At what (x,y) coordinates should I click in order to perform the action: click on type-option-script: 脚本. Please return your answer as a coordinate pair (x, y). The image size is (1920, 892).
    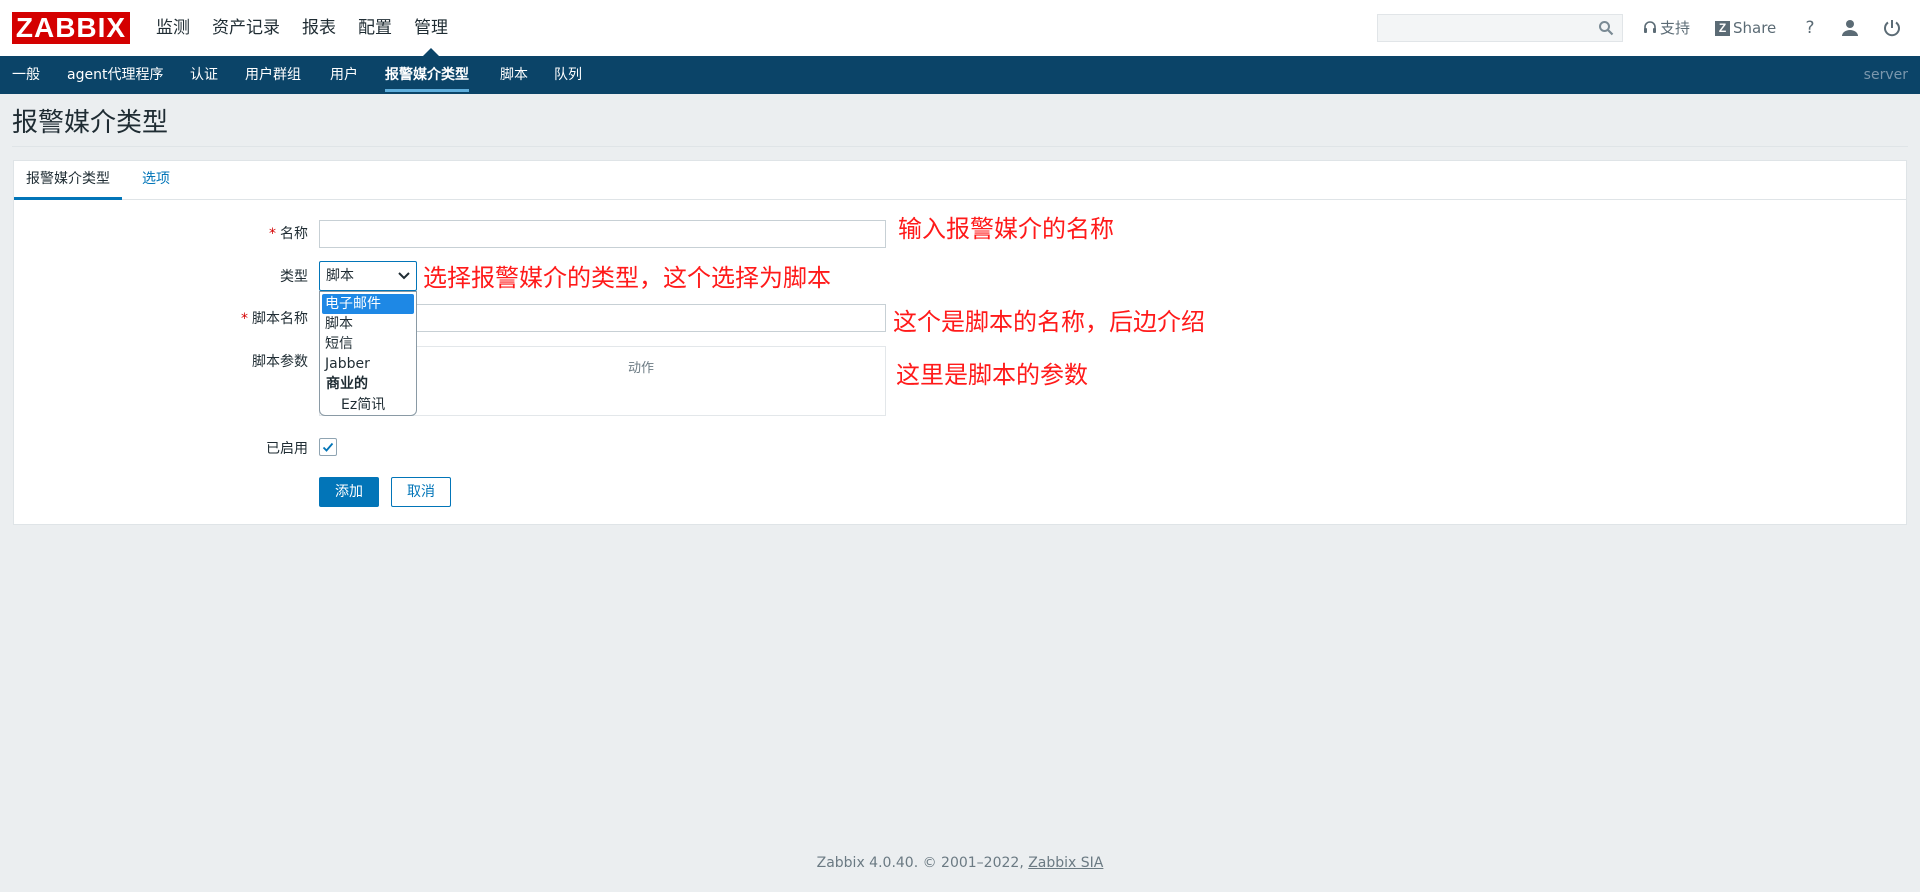
    Looking at the image, I should click on (368, 324).